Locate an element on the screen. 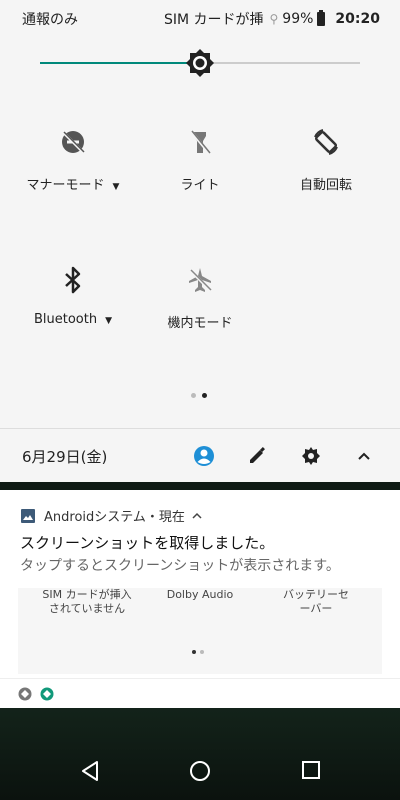 The width and height of the screenshot is (400, 800). notification-app-name: Androidシステム・現在 is located at coordinates (114, 517).